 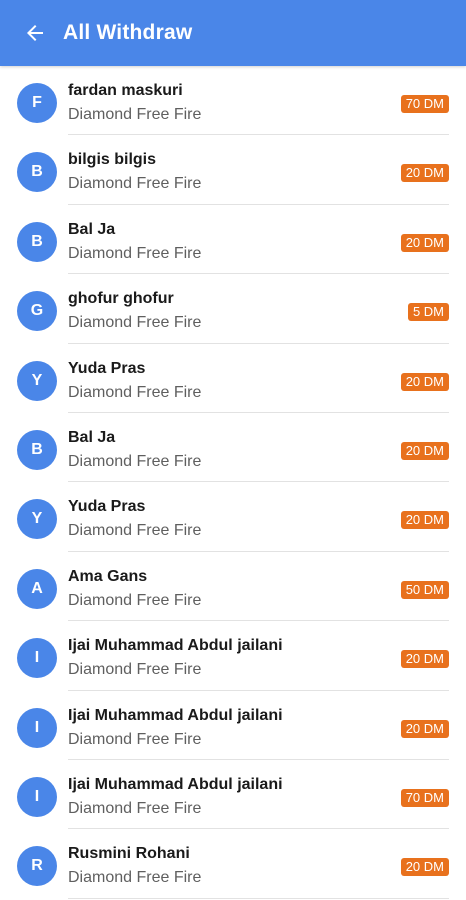 I want to click on avatar: G, so click(x=37, y=311).